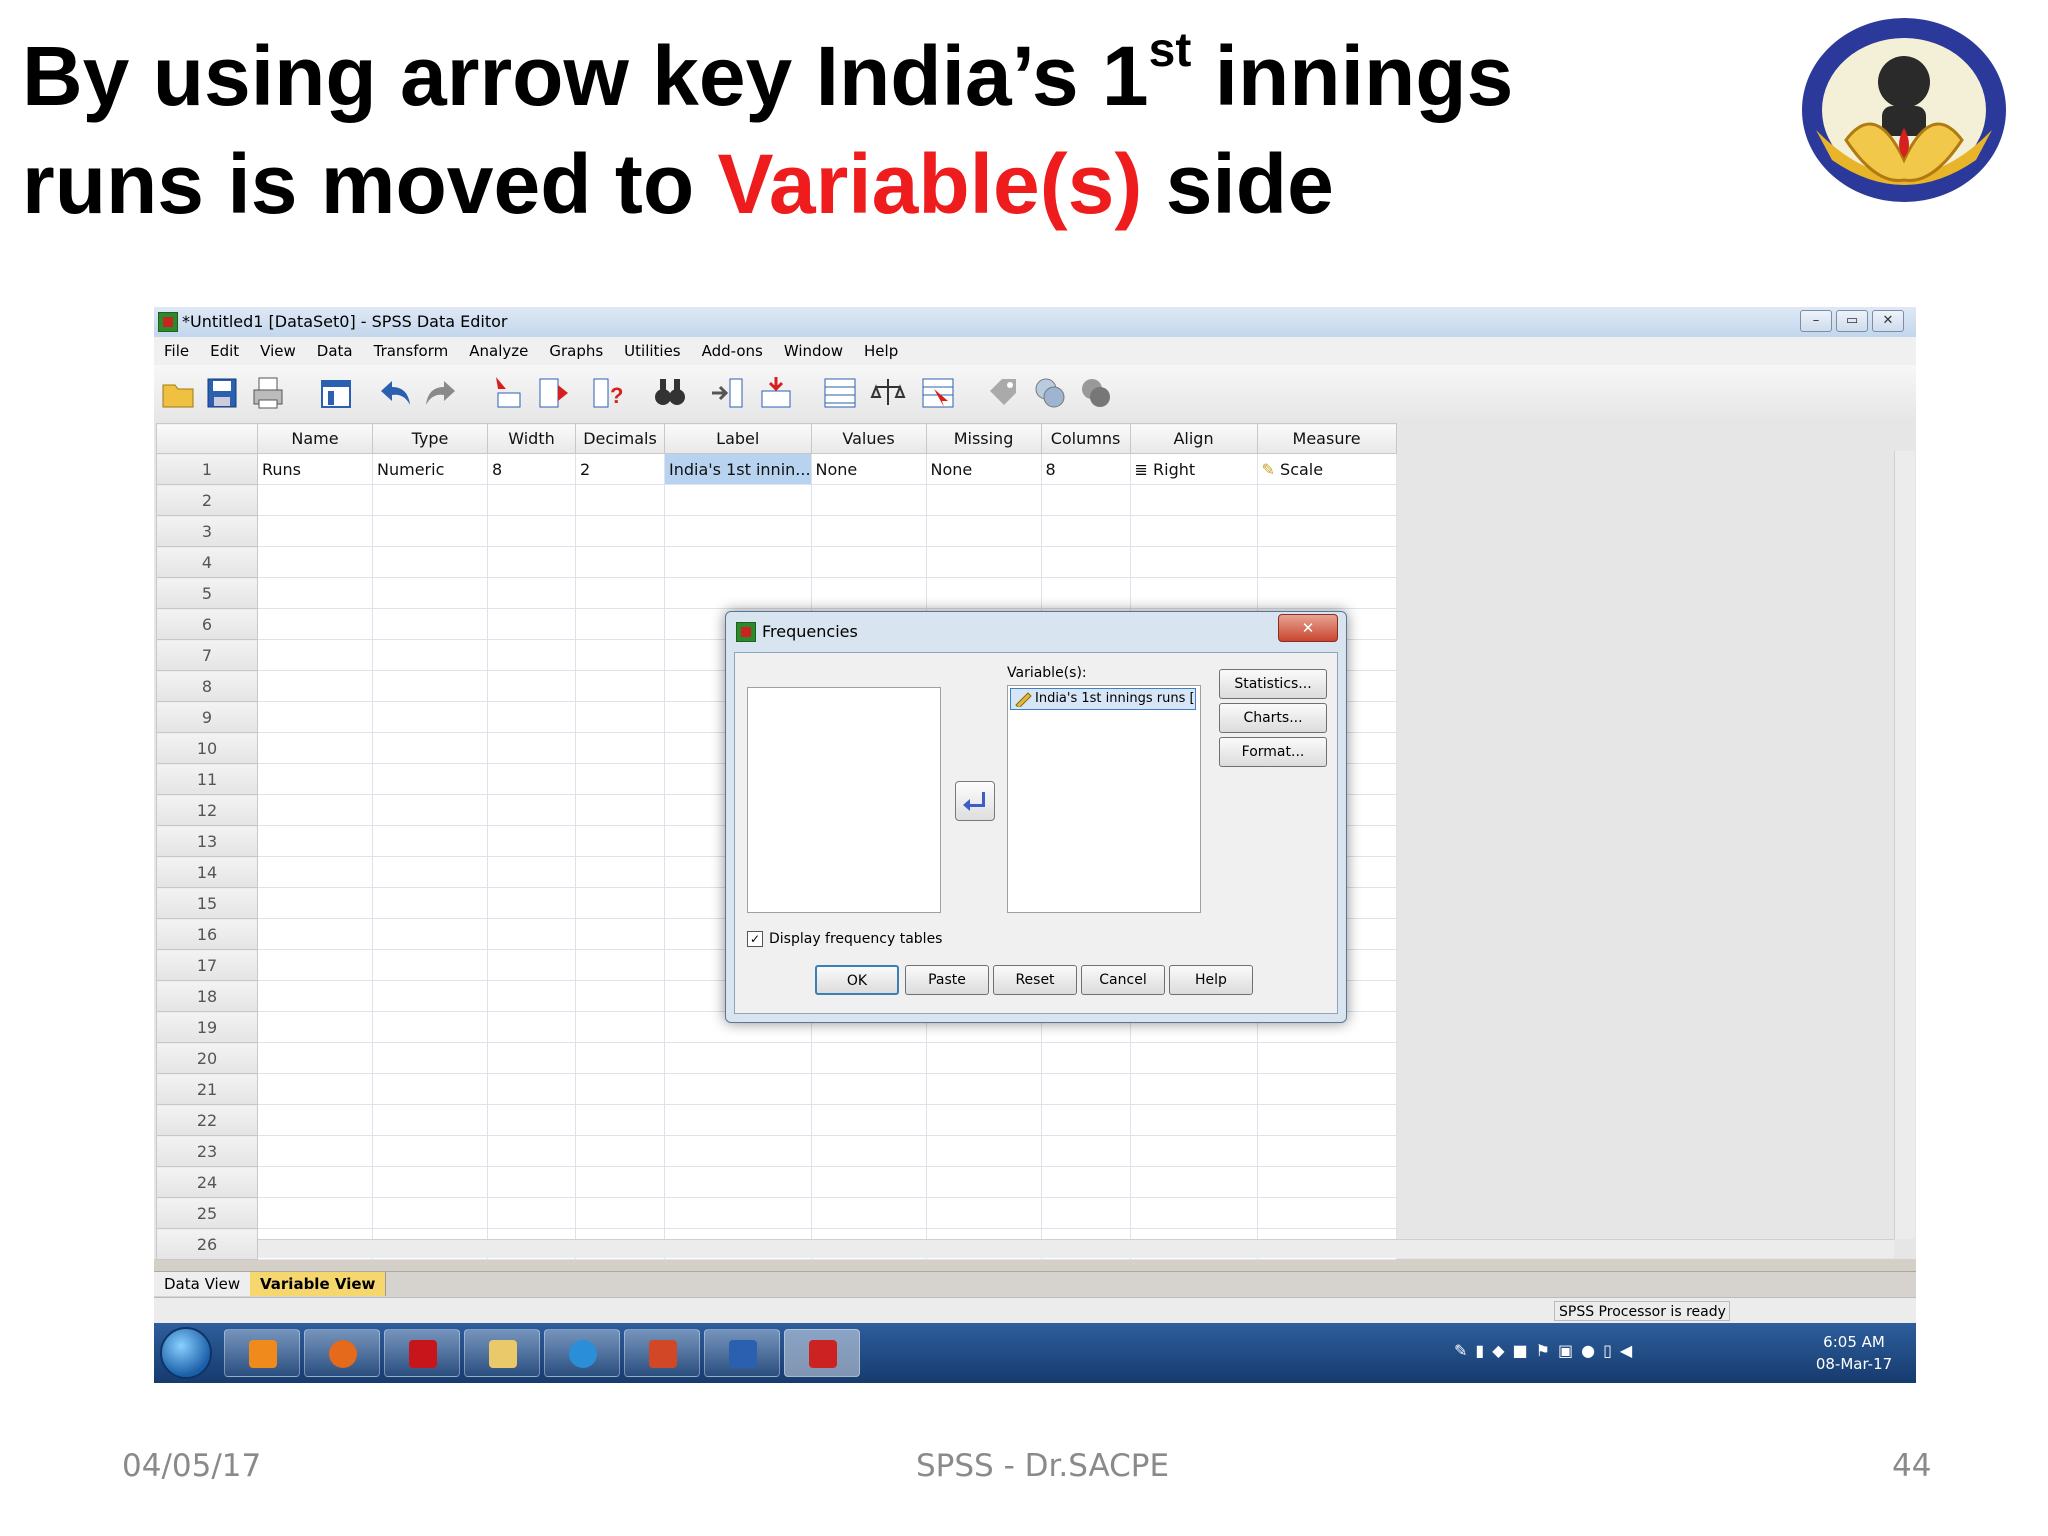  What do you see at coordinates (1888, 321) in the screenshot?
I see `close-button: ✕` at bounding box center [1888, 321].